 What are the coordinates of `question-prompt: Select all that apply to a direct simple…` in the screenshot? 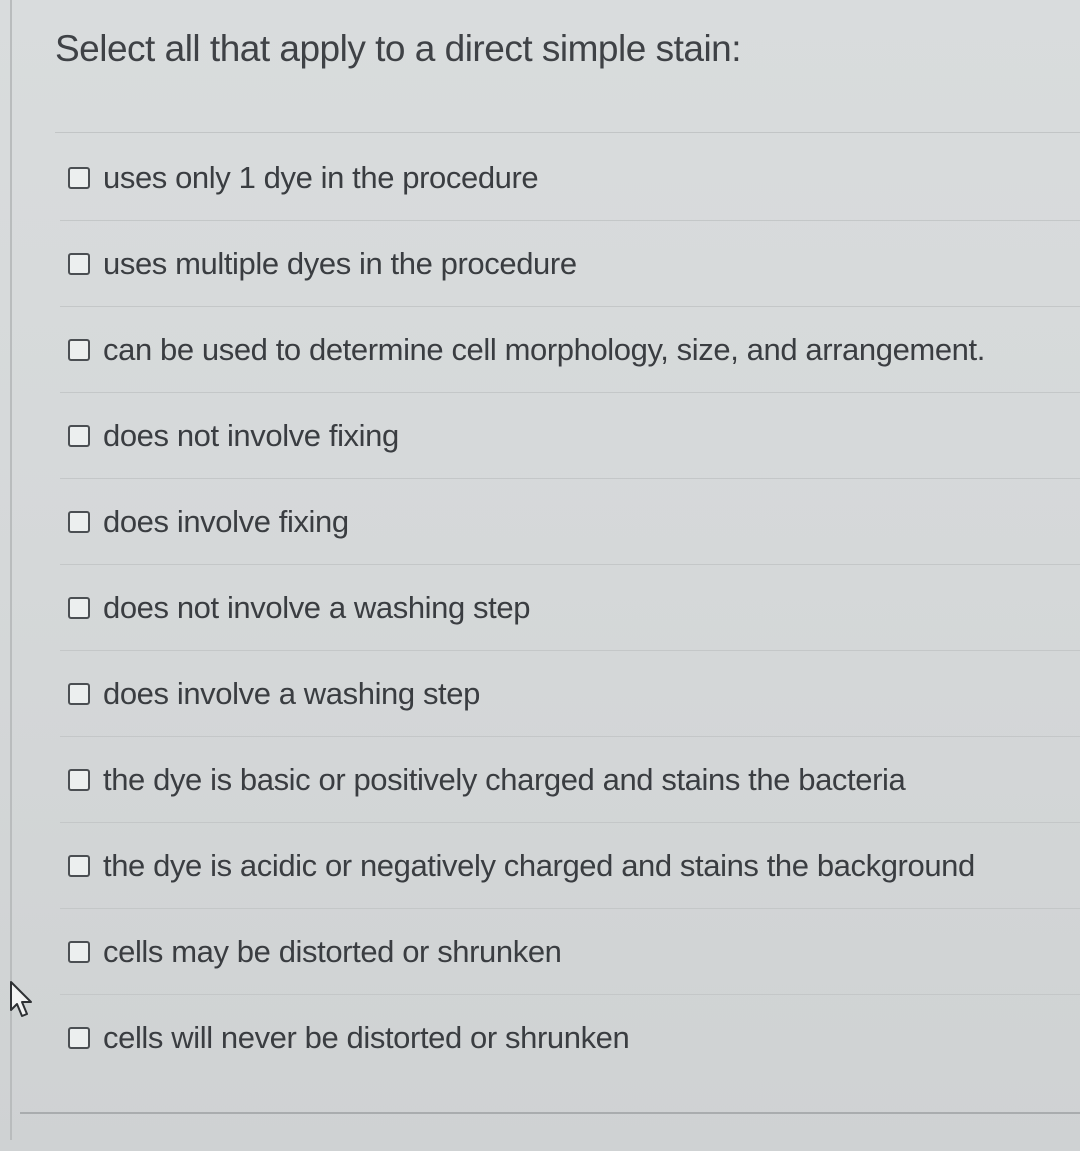 It's located at (398, 48).